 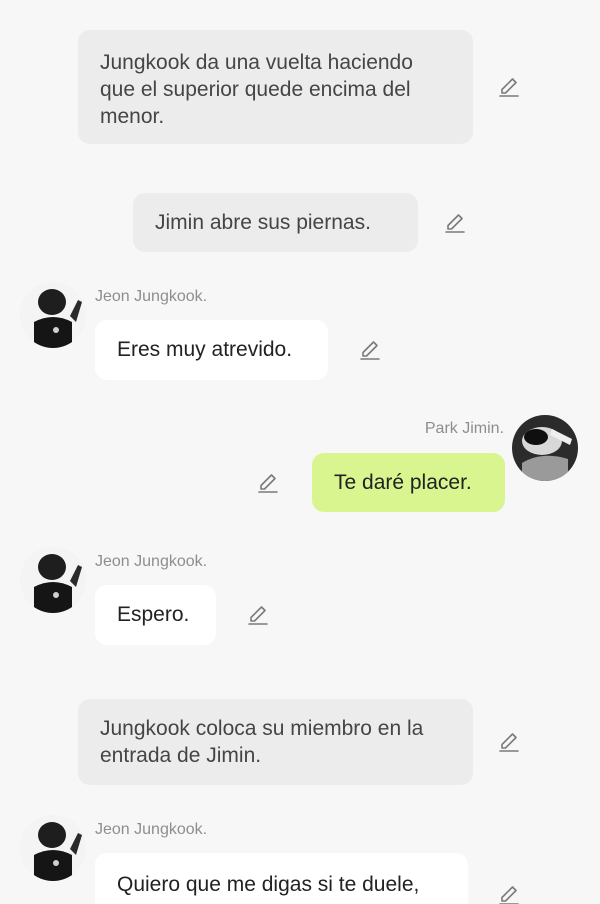 I want to click on narration-bubble: Jimin abre sus piernas., so click(x=275, y=222).